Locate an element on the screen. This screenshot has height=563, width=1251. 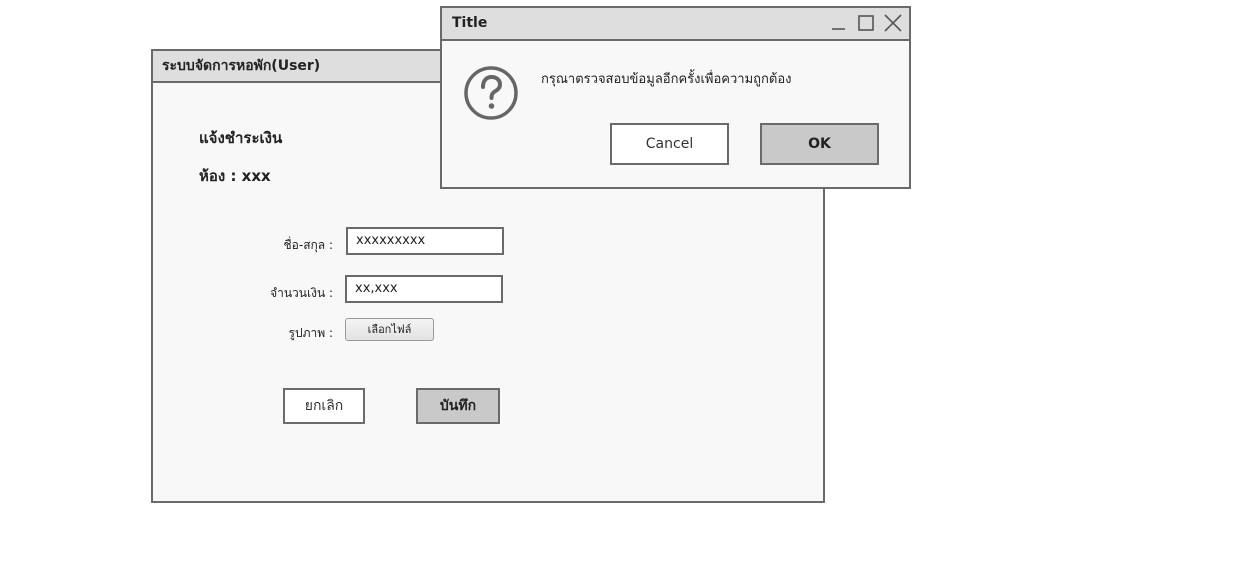
save-button: บันทึก is located at coordinates (458, 406).